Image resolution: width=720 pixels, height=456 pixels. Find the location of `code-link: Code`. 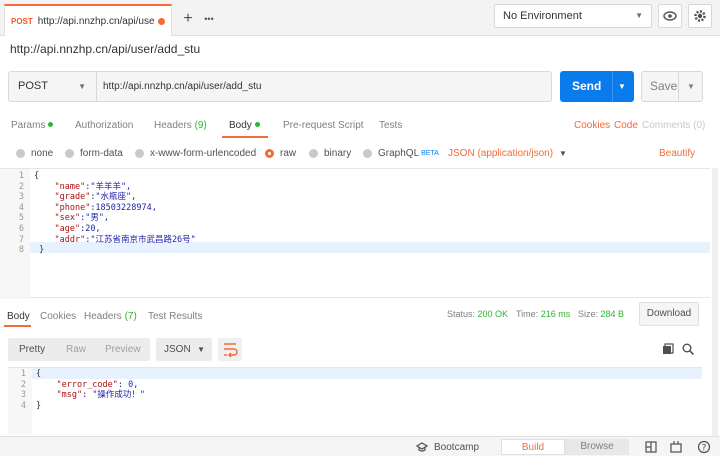

code-link: Code is located at coordinates (626, 125).